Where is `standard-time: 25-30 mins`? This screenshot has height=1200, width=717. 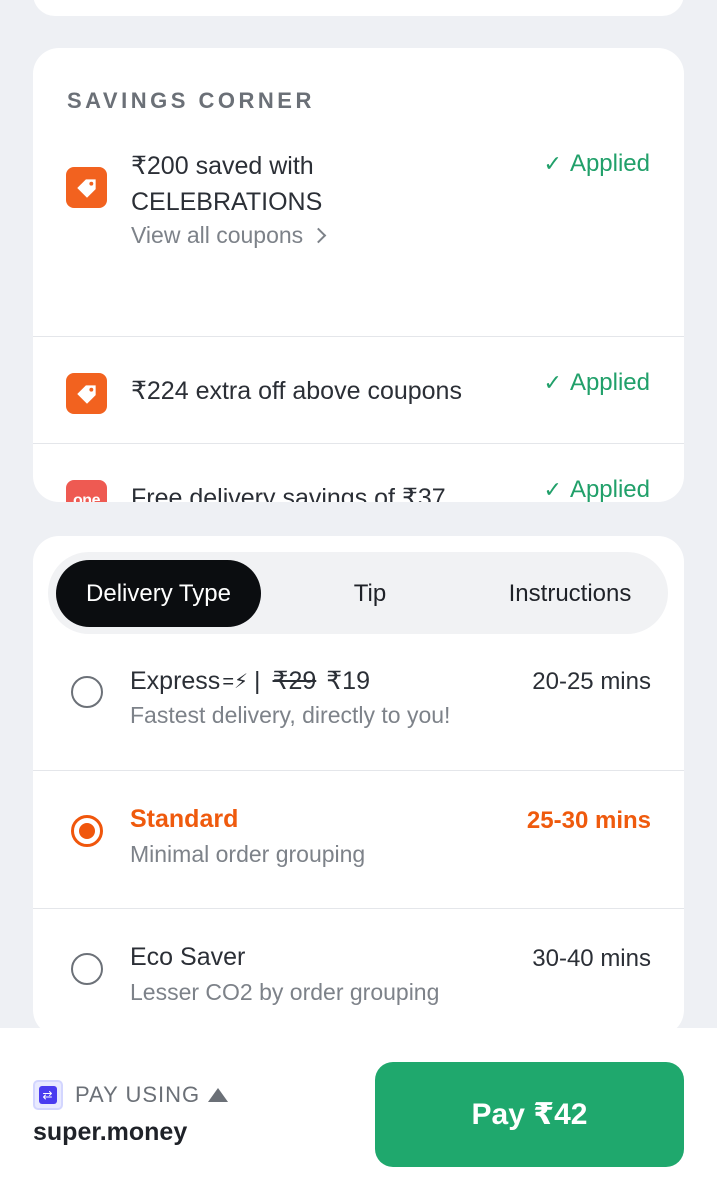
standard-time: 25-30 mins is located at coordinates (588, 820).